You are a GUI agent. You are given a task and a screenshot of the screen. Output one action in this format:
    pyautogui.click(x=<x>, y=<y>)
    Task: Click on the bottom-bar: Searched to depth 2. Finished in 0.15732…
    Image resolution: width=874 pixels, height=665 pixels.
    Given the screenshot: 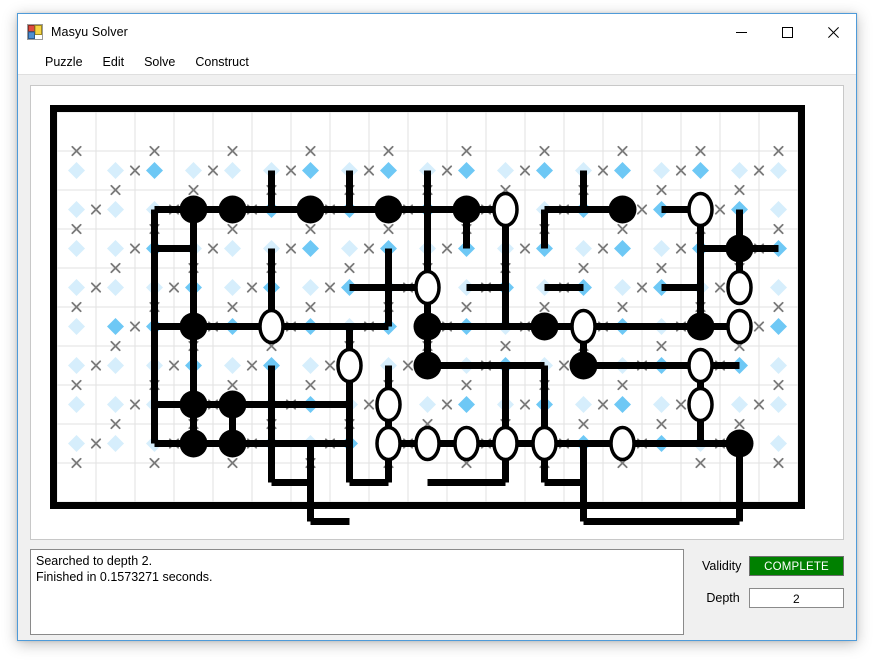 What is the action you would take?
    pyautogui.click(x=437, y=593)
    